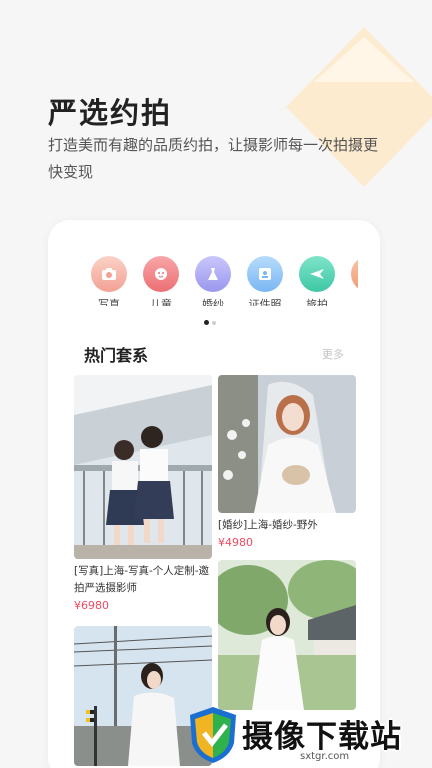 The height and width of the screenshot is (768, 432). I want to click on watermark: 摄像下载站 sxtgr.com, so click(307, 735).